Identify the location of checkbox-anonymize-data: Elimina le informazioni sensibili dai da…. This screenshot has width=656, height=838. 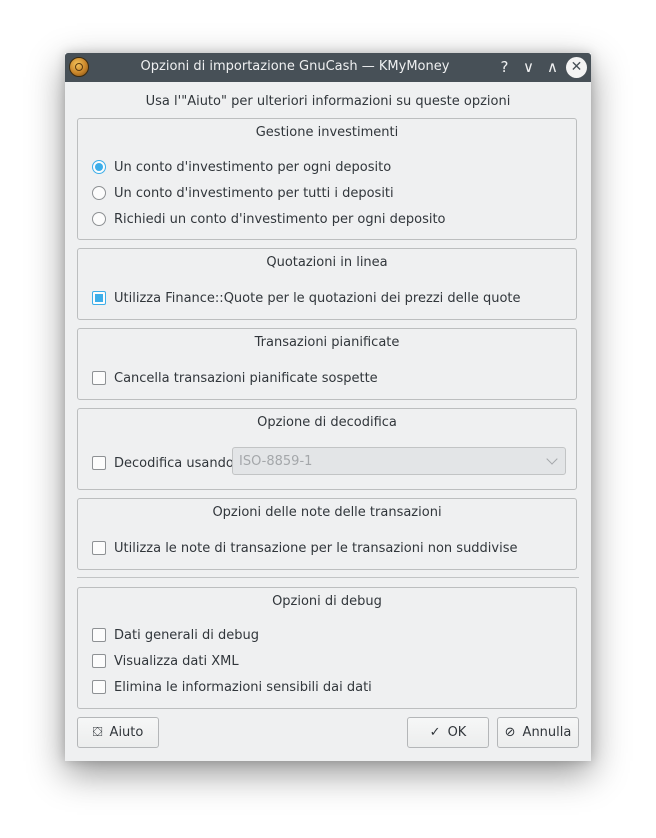
(232, 687).